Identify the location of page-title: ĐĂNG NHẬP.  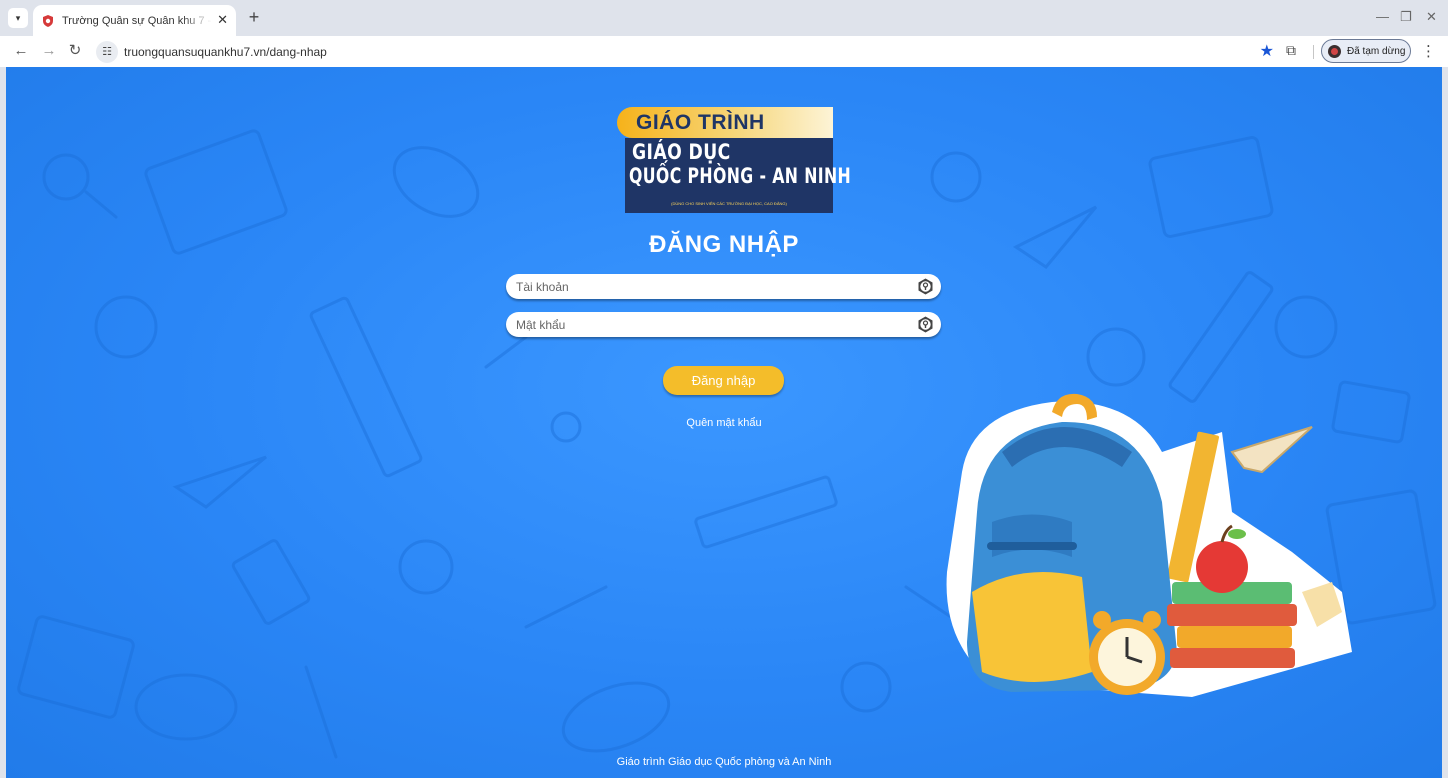
(724, 244).